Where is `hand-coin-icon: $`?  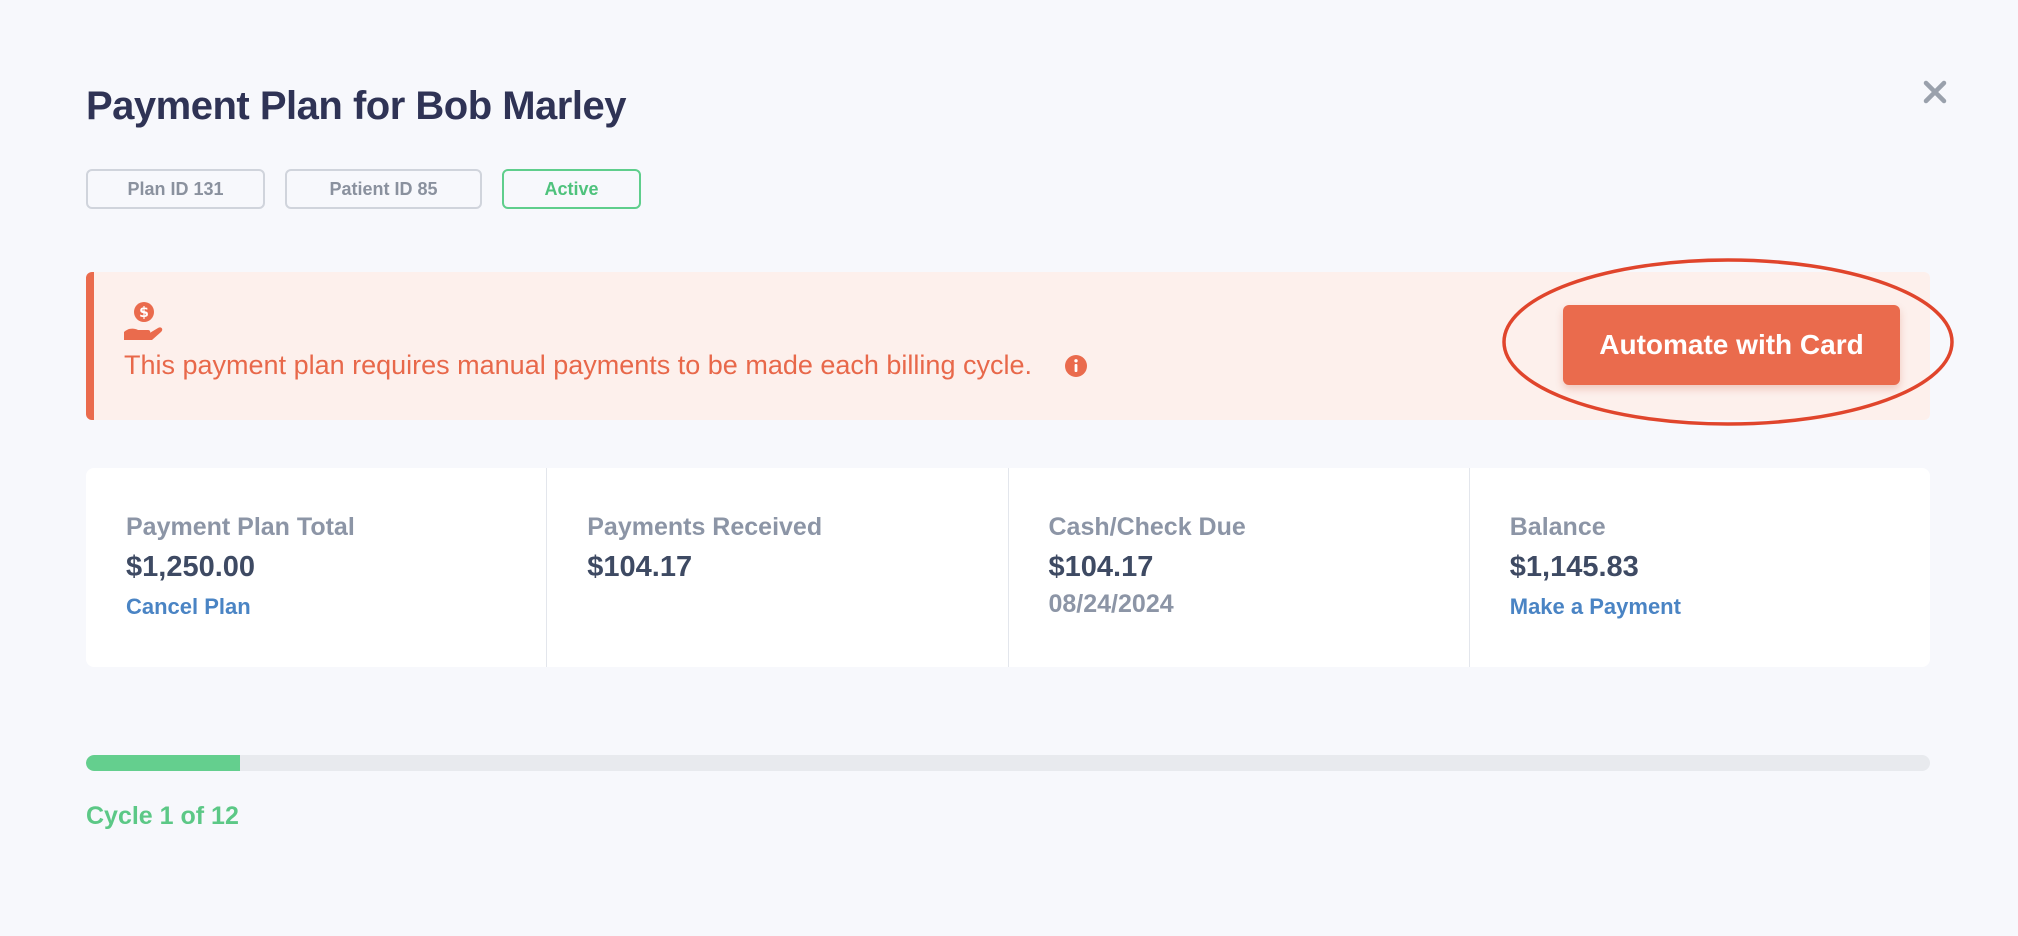 hand-coin-icon: $ is located at coordinates (143, 321).